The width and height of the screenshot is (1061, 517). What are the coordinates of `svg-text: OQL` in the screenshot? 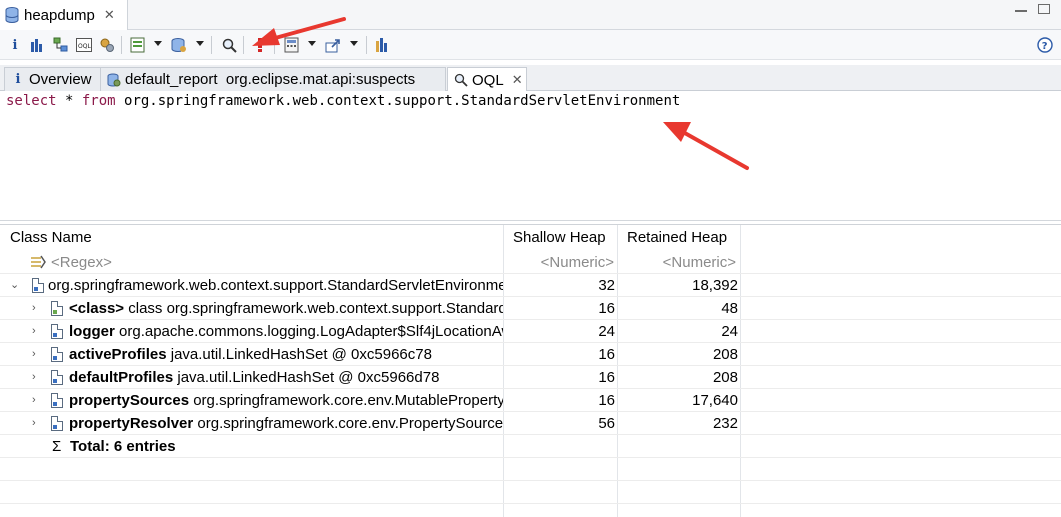 It's located at (84, 46).